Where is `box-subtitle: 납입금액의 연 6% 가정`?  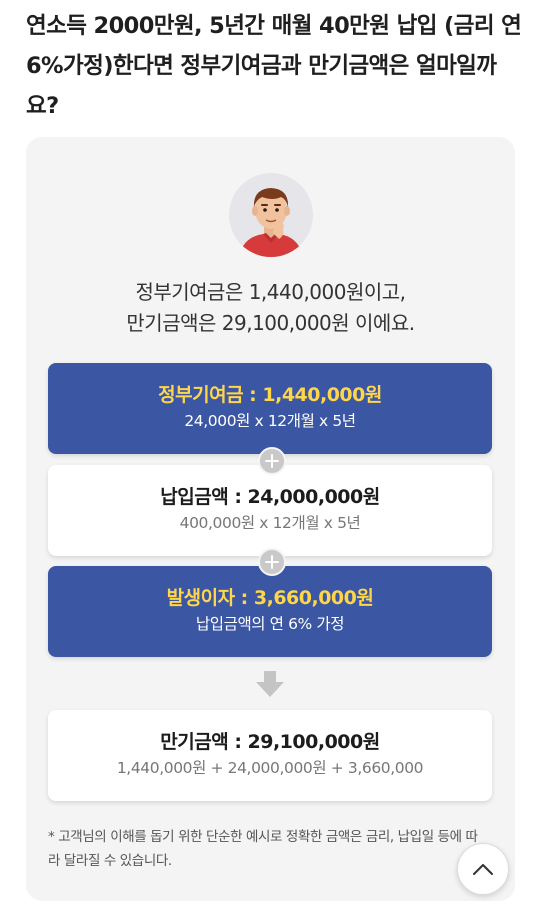
box-subtitle: 납입금액의 연 6% 가정 is located at coordinates (270, 624).